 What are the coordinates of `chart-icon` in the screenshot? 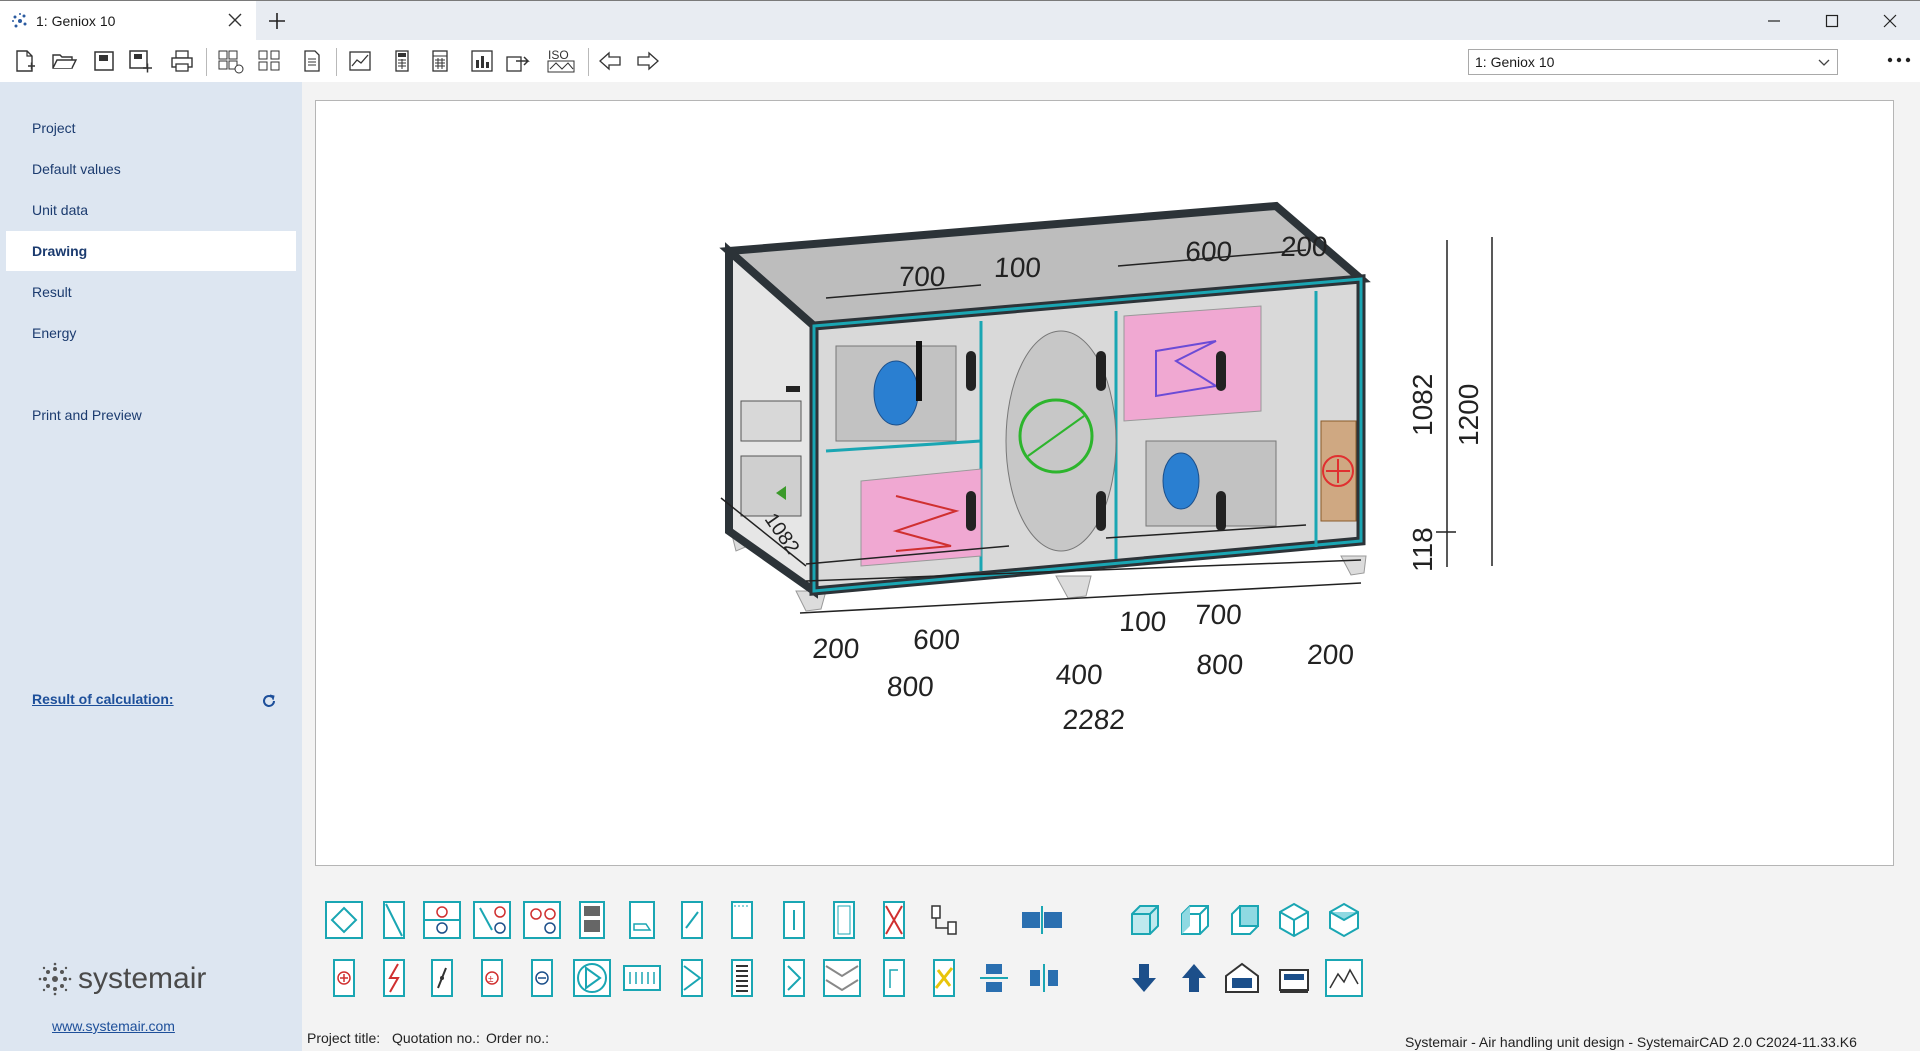 It's located at (360, 61).